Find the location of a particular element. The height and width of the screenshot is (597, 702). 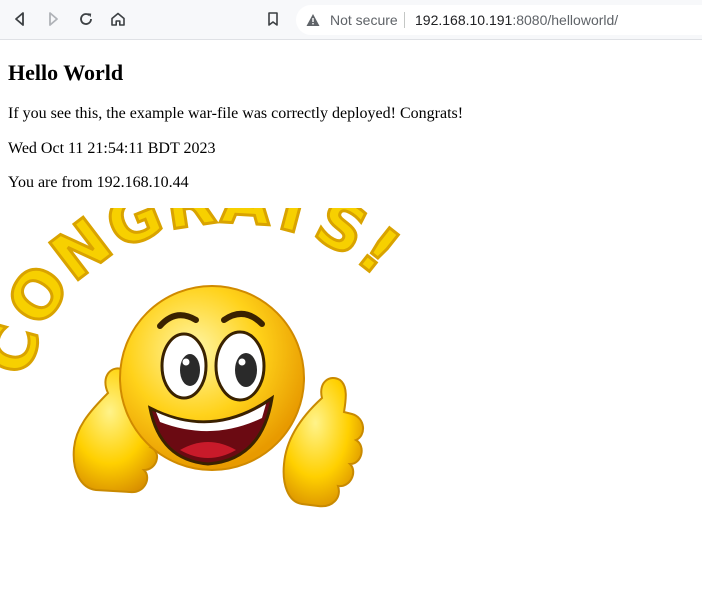

url-host: 192.168.10.191 is located at coordinates (464, 20).